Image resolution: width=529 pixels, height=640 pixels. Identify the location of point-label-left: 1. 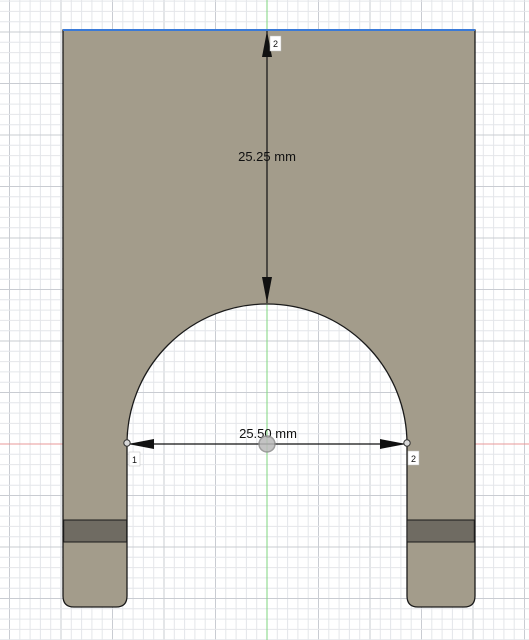
(134, 459).